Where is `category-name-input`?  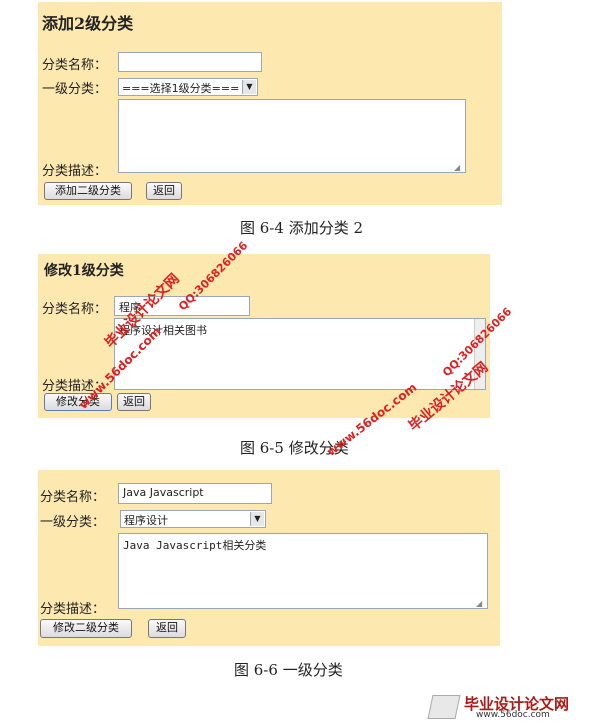 category-name-input is located at coordinates (190, 62).